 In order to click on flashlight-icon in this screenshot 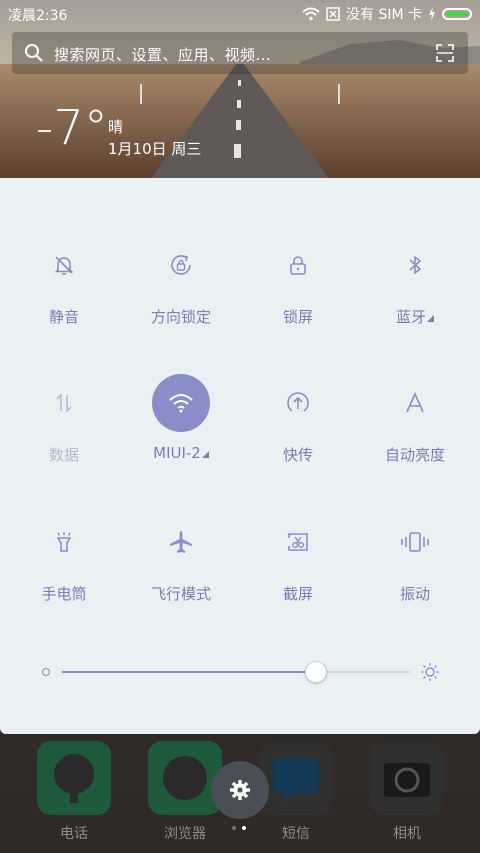, I will do `click(64, 542)`.